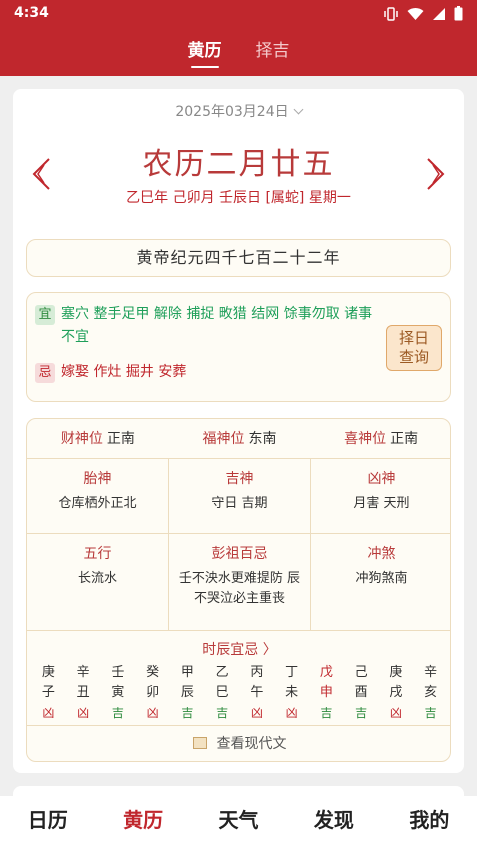 This screenshot has height=848, width=477. Describe the element at coordinates (251, 744) in the screenshot. I see `modern-link-label: 查看现代文` at that location.